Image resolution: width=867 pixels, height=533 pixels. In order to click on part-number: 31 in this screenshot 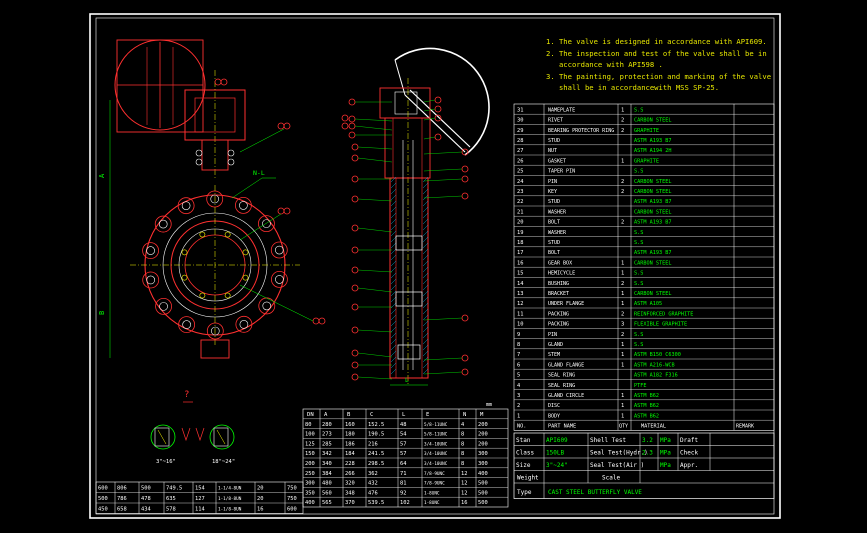, I will do `click(520, 110)`.